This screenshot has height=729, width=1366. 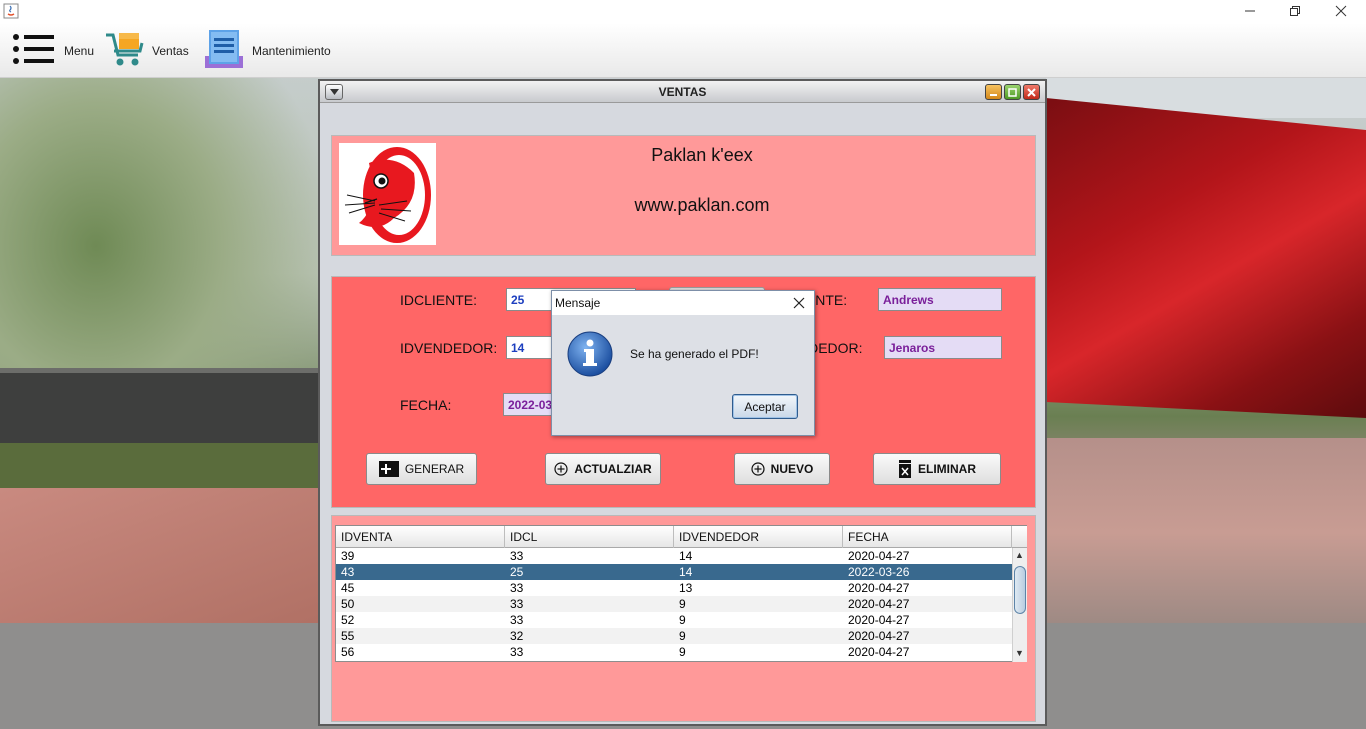 I want to click on ventas-titlebar: VENTAS, so click(x=682, y=92).